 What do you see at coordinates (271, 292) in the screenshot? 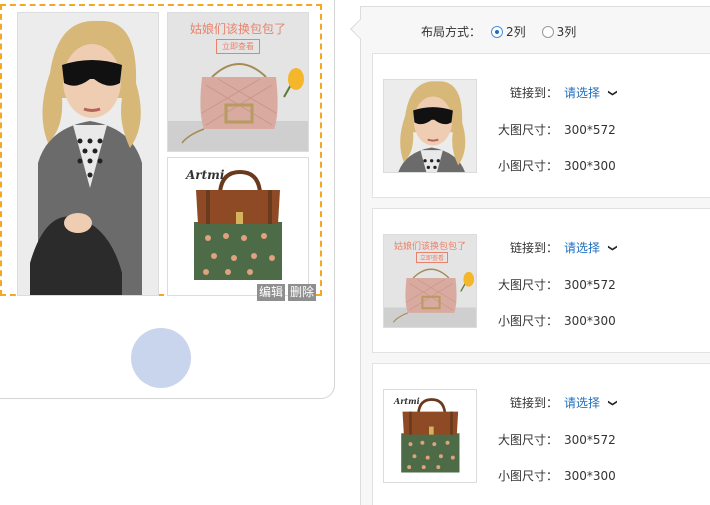
I see `edit-button: 编辑` at bounding box center [271, 292].